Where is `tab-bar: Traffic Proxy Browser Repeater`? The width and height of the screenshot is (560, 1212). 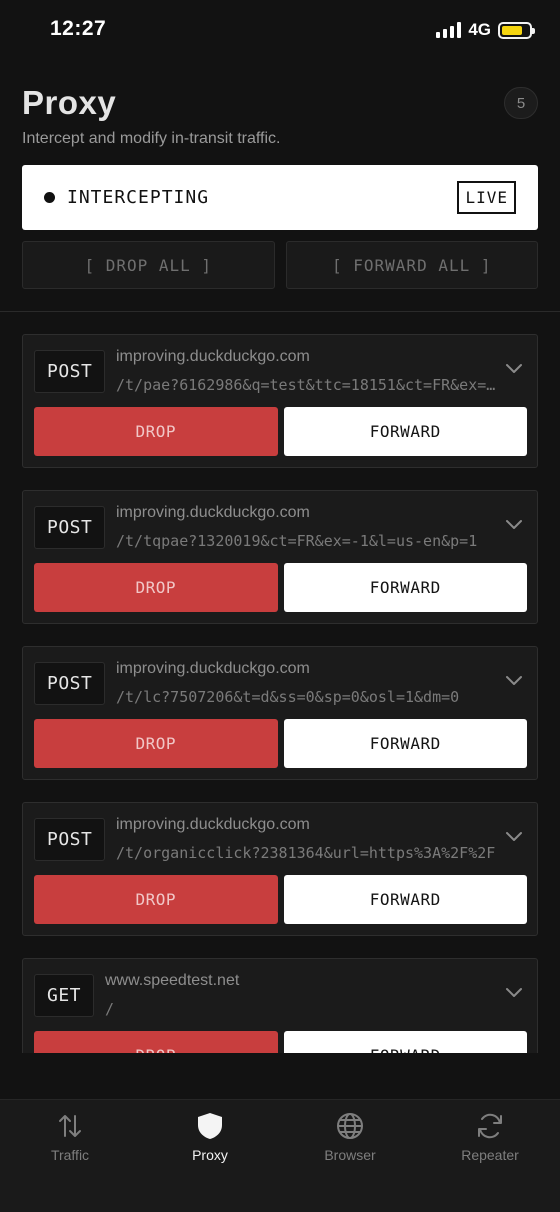
tab-bar: Traffic Proxy Browser Repeater is located at coordinates (280, 1155).